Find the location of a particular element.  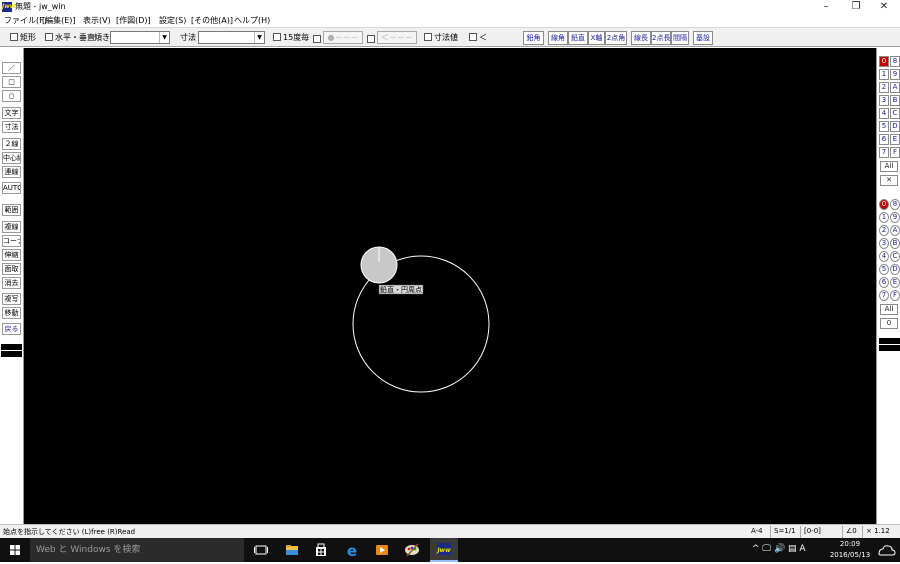

action-center-icon is located at coordinates (886, 550).